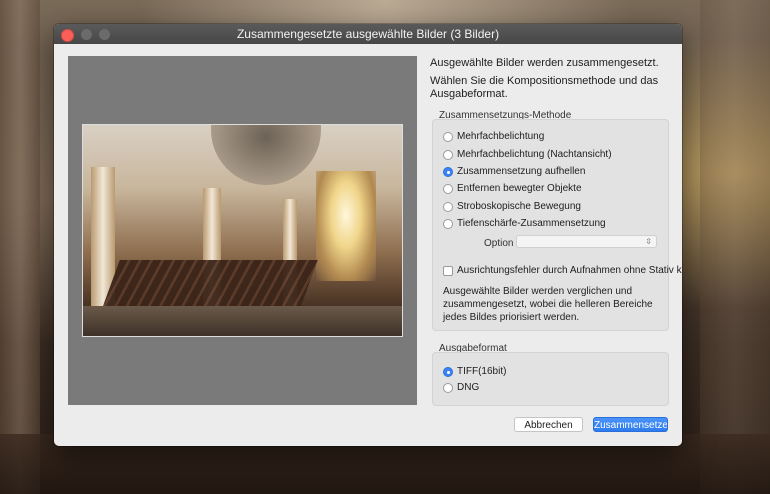 This screenshot has width=770, height=494. Describe the element at coordinates (534, 154) in the screenshot. I see `option-label: Mehrfachbelichtung (Nachtansicht)` at that location.